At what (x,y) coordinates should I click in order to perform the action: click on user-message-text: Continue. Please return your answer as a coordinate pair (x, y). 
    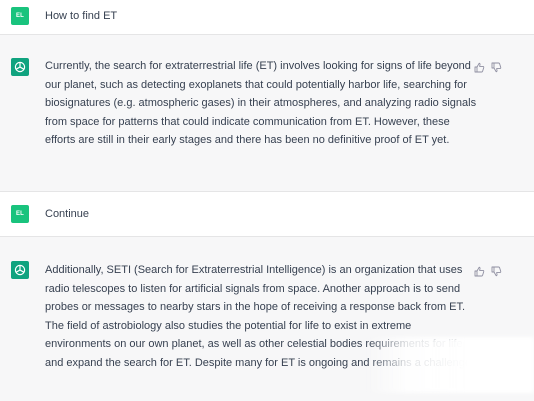
    Looking at the image, I should click on (67, 214).